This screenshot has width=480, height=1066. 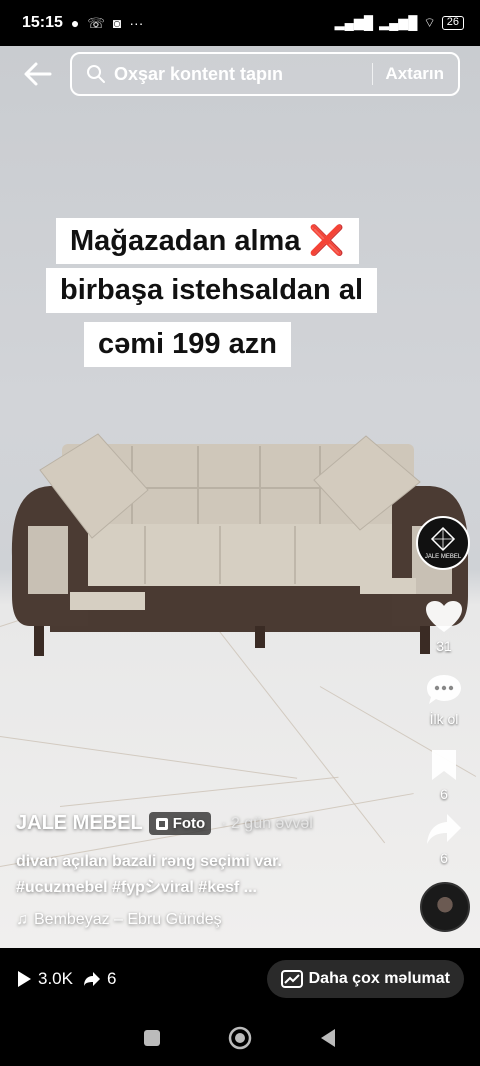 I want to click on back-arrow-icon, so click(x=38, y=74).